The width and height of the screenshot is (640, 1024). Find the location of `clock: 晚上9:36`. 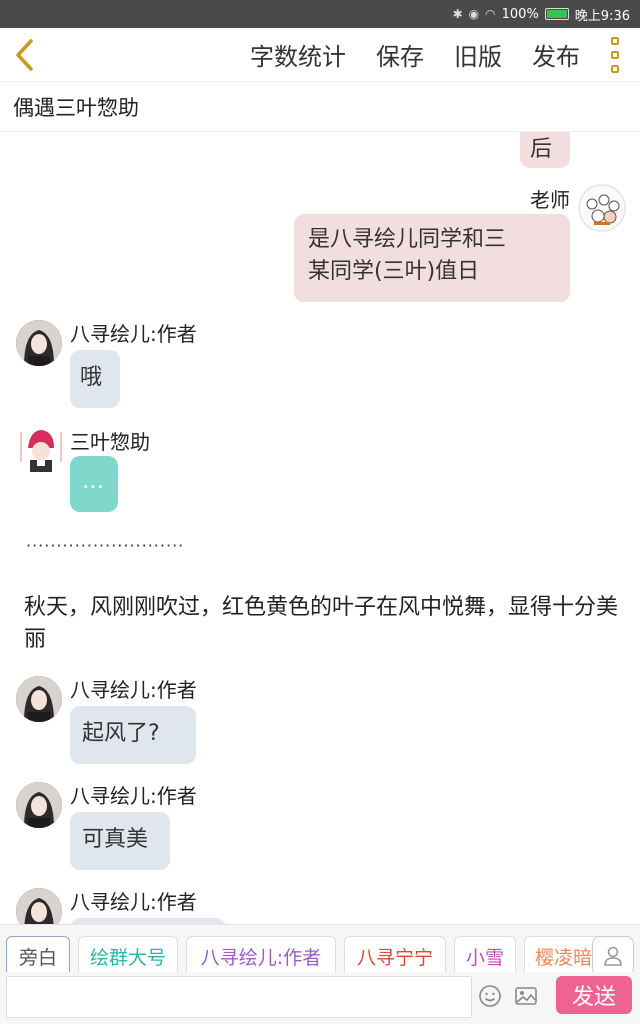

clock: 晚上9:36 is located at coordinates (602, 16).